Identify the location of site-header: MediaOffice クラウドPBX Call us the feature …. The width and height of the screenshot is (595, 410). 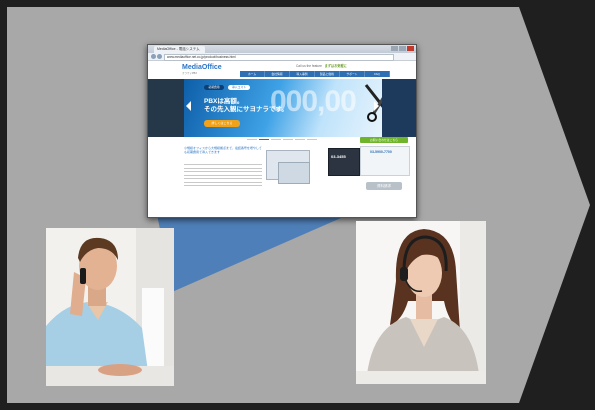
(282, 70).